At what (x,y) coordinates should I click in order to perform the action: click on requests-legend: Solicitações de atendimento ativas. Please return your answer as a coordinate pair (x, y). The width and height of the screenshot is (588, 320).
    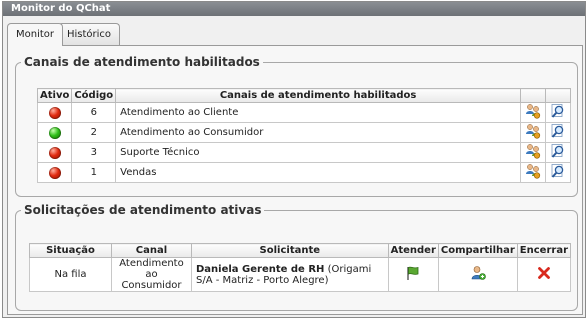
    Looking at the image, I should click on (143, 210).